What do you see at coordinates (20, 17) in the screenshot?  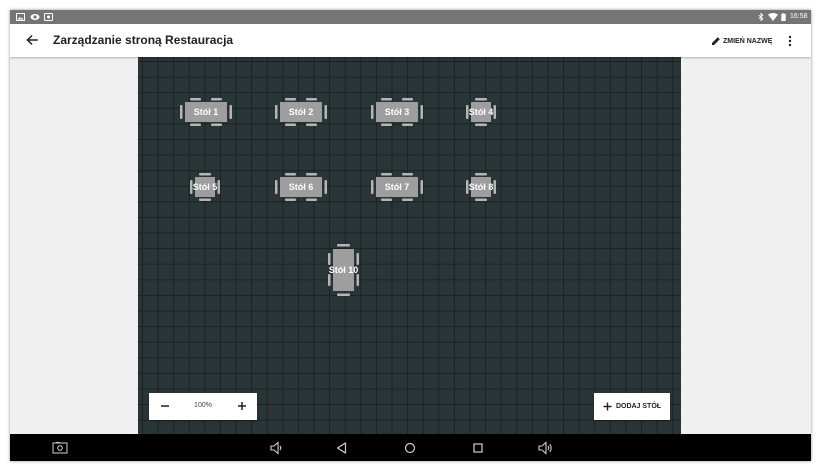 I see `image-icon` at bounding box center [20, 17].